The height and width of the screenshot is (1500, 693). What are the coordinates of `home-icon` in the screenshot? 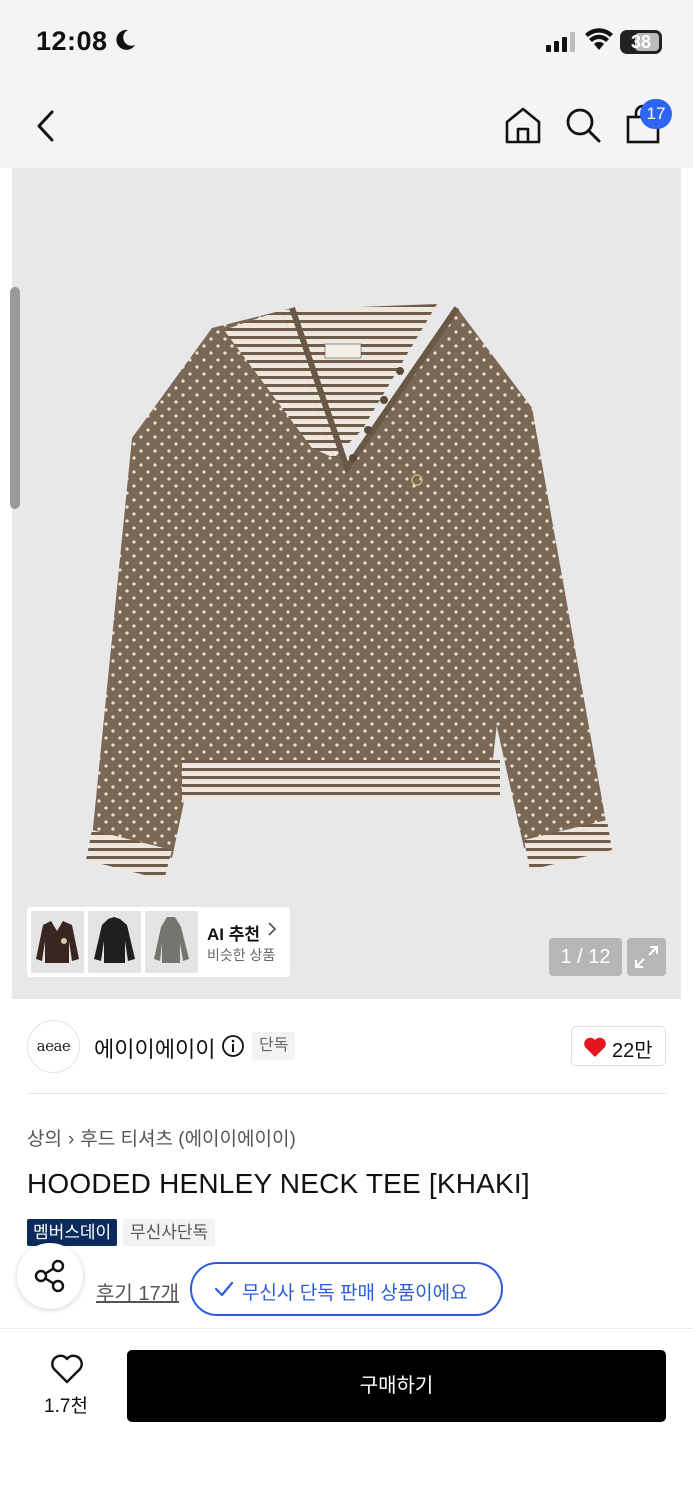 It's located at (523, 125).